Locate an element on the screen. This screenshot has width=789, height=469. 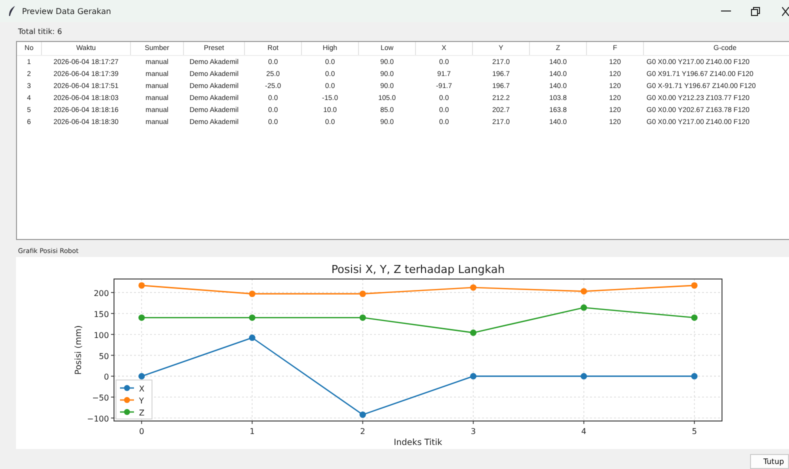
y-tick-label: 100 is located at coordinates (101, 335).